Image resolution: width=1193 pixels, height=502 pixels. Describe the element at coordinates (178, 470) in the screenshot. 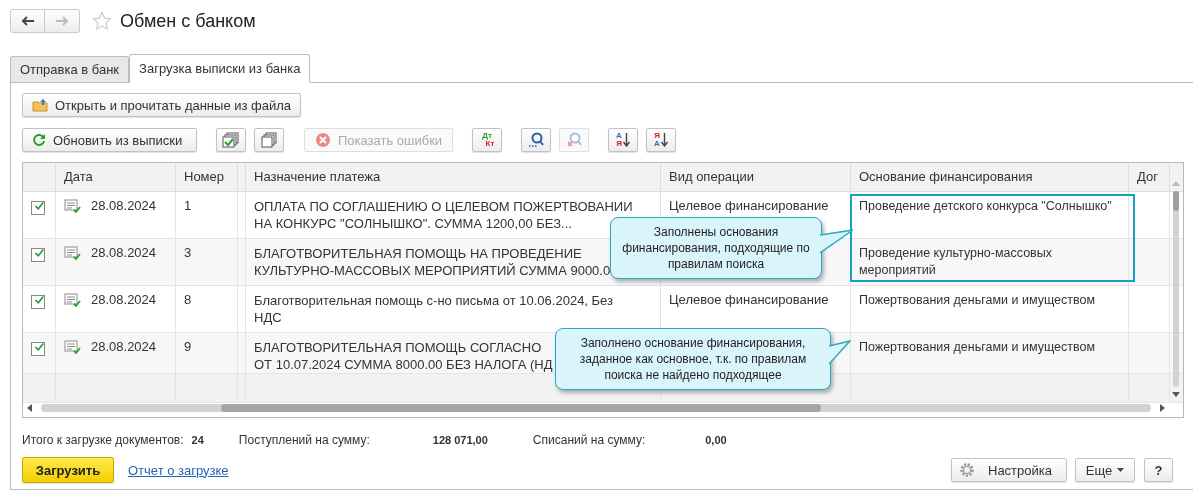

I see `report-link: Отчет о загрузке` at that location.